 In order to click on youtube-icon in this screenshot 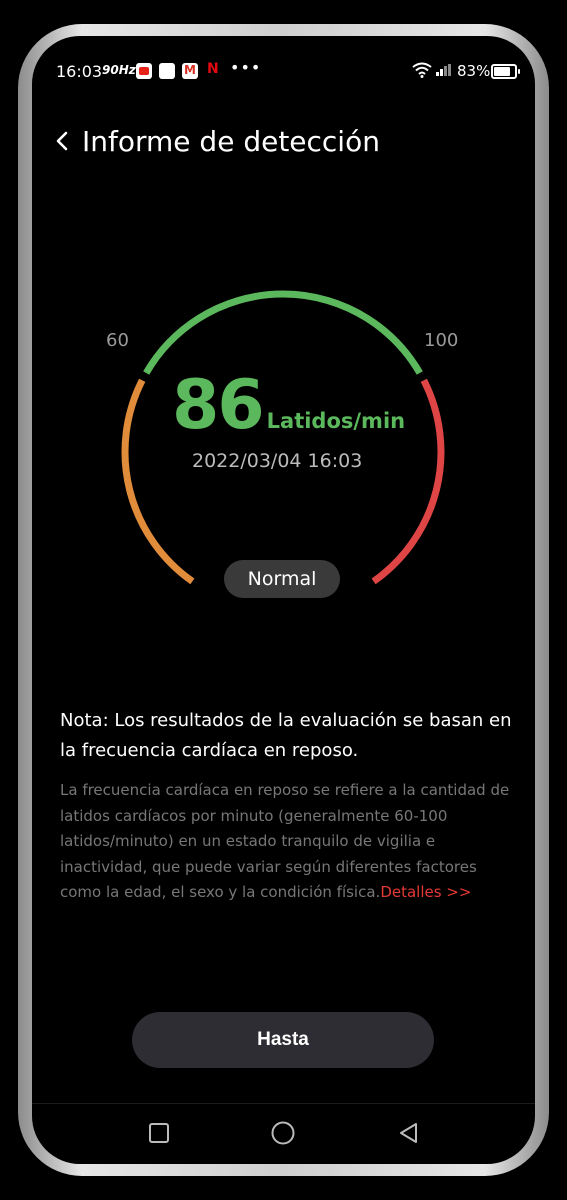, I will do `click(144, 71)`.